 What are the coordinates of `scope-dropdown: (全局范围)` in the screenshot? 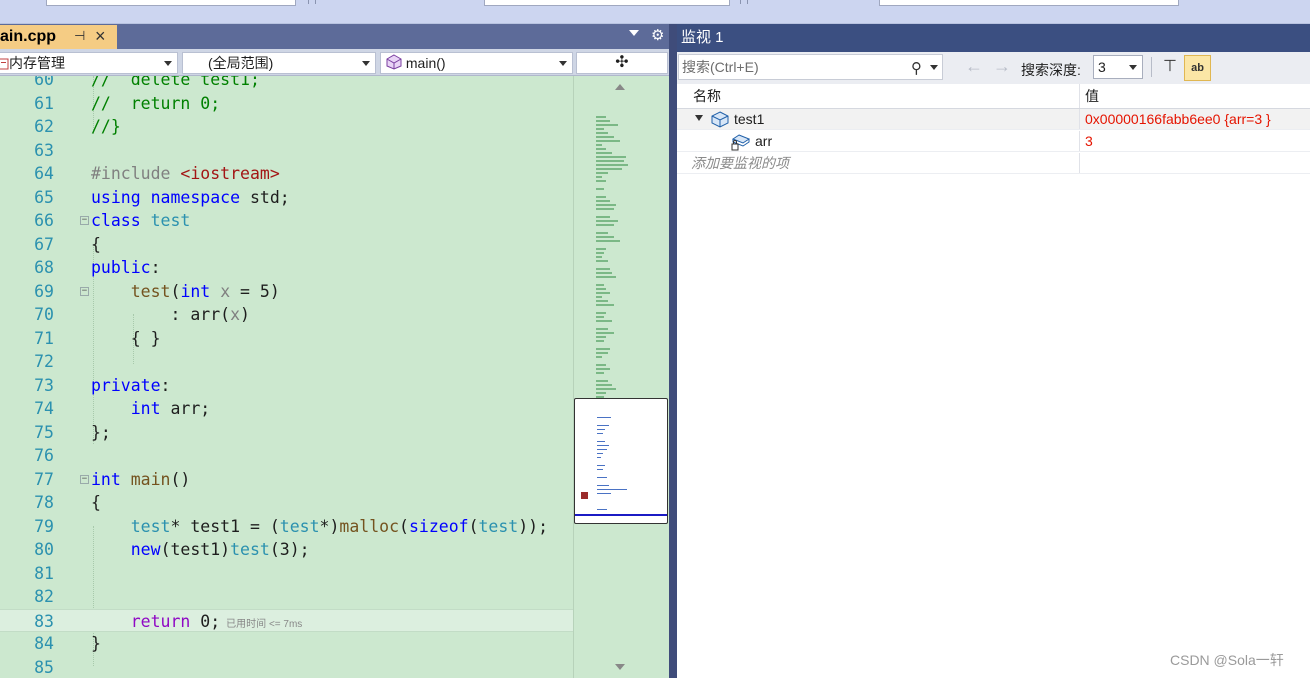 It's located at (279, 63).